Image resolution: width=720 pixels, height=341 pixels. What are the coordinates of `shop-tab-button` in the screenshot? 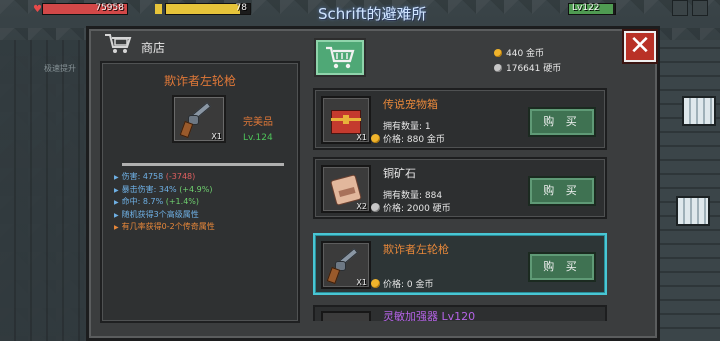 It's located at (340, 57).